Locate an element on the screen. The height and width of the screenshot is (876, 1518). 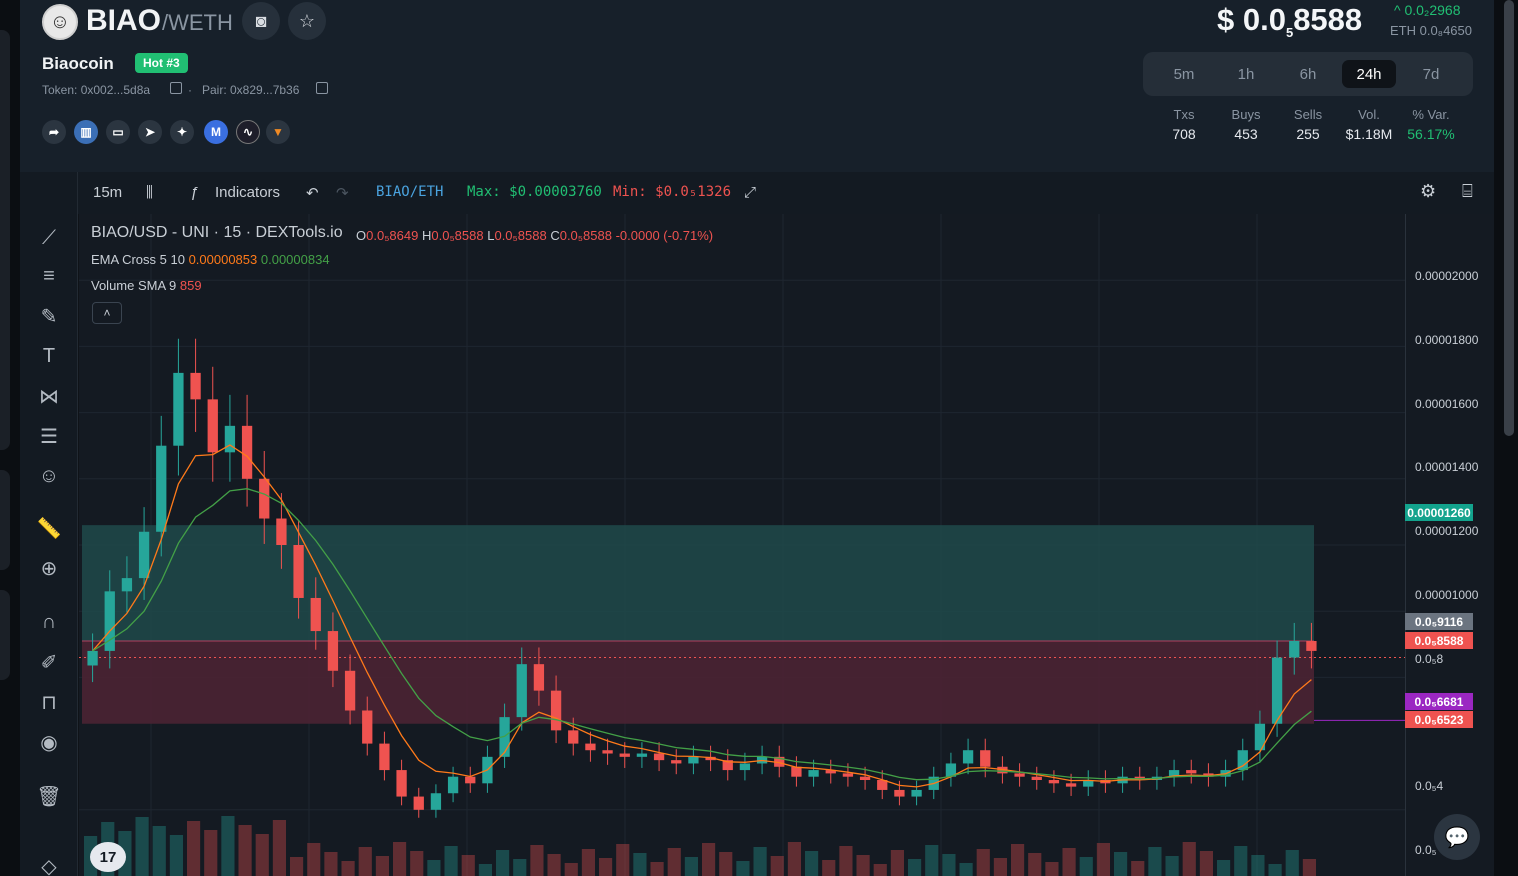
max-price: Max: $0.00003760 is located at coordinates (534, 192).